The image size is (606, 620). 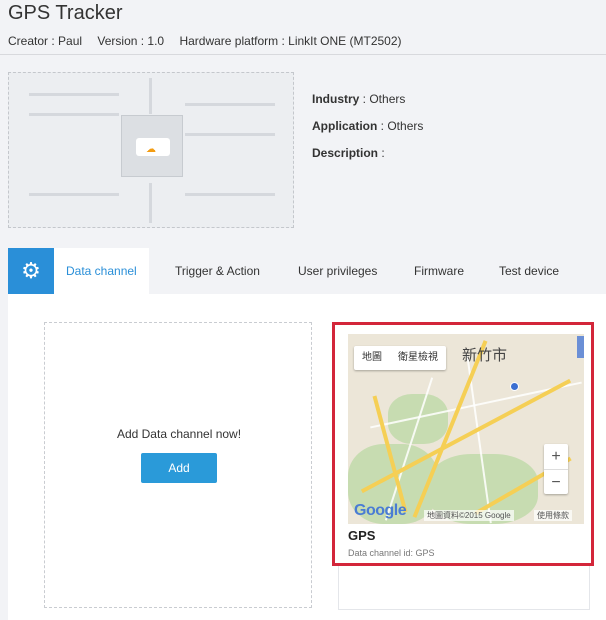 What do you see at coordinates (217, 271) in the screenshot?
I see `tab-trigger-action: Trigger & Action` at bounding box center [217, 271].